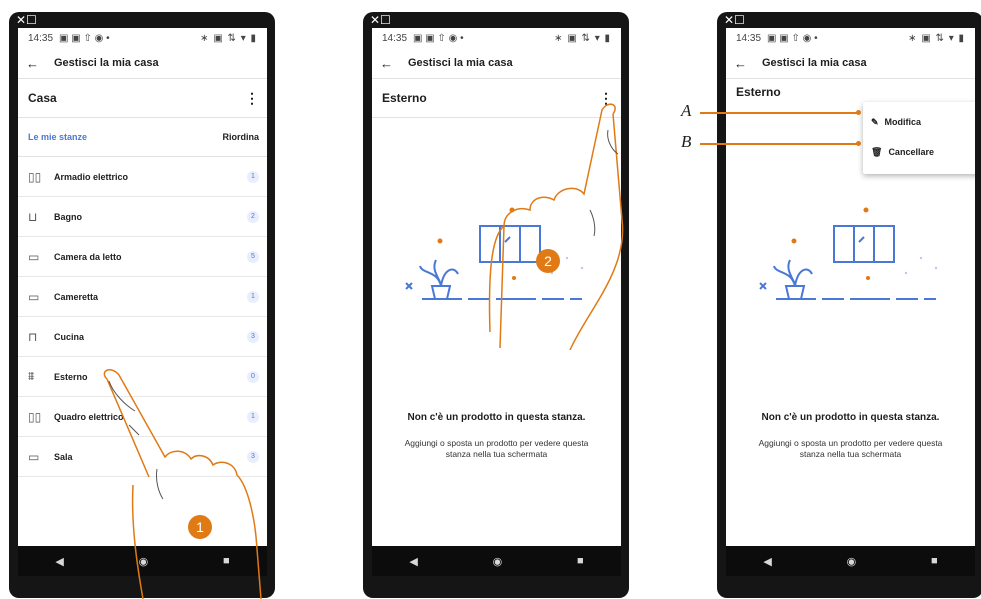  I want to click on menu-item-edit: ✎ Modifica, so click(919, 122).